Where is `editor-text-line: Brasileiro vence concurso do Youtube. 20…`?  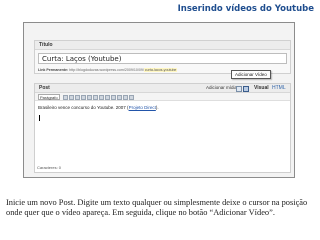
editor-text-line: Brasileiro vence concurso do Youtube. 20… is located at coordinates (98, 107).